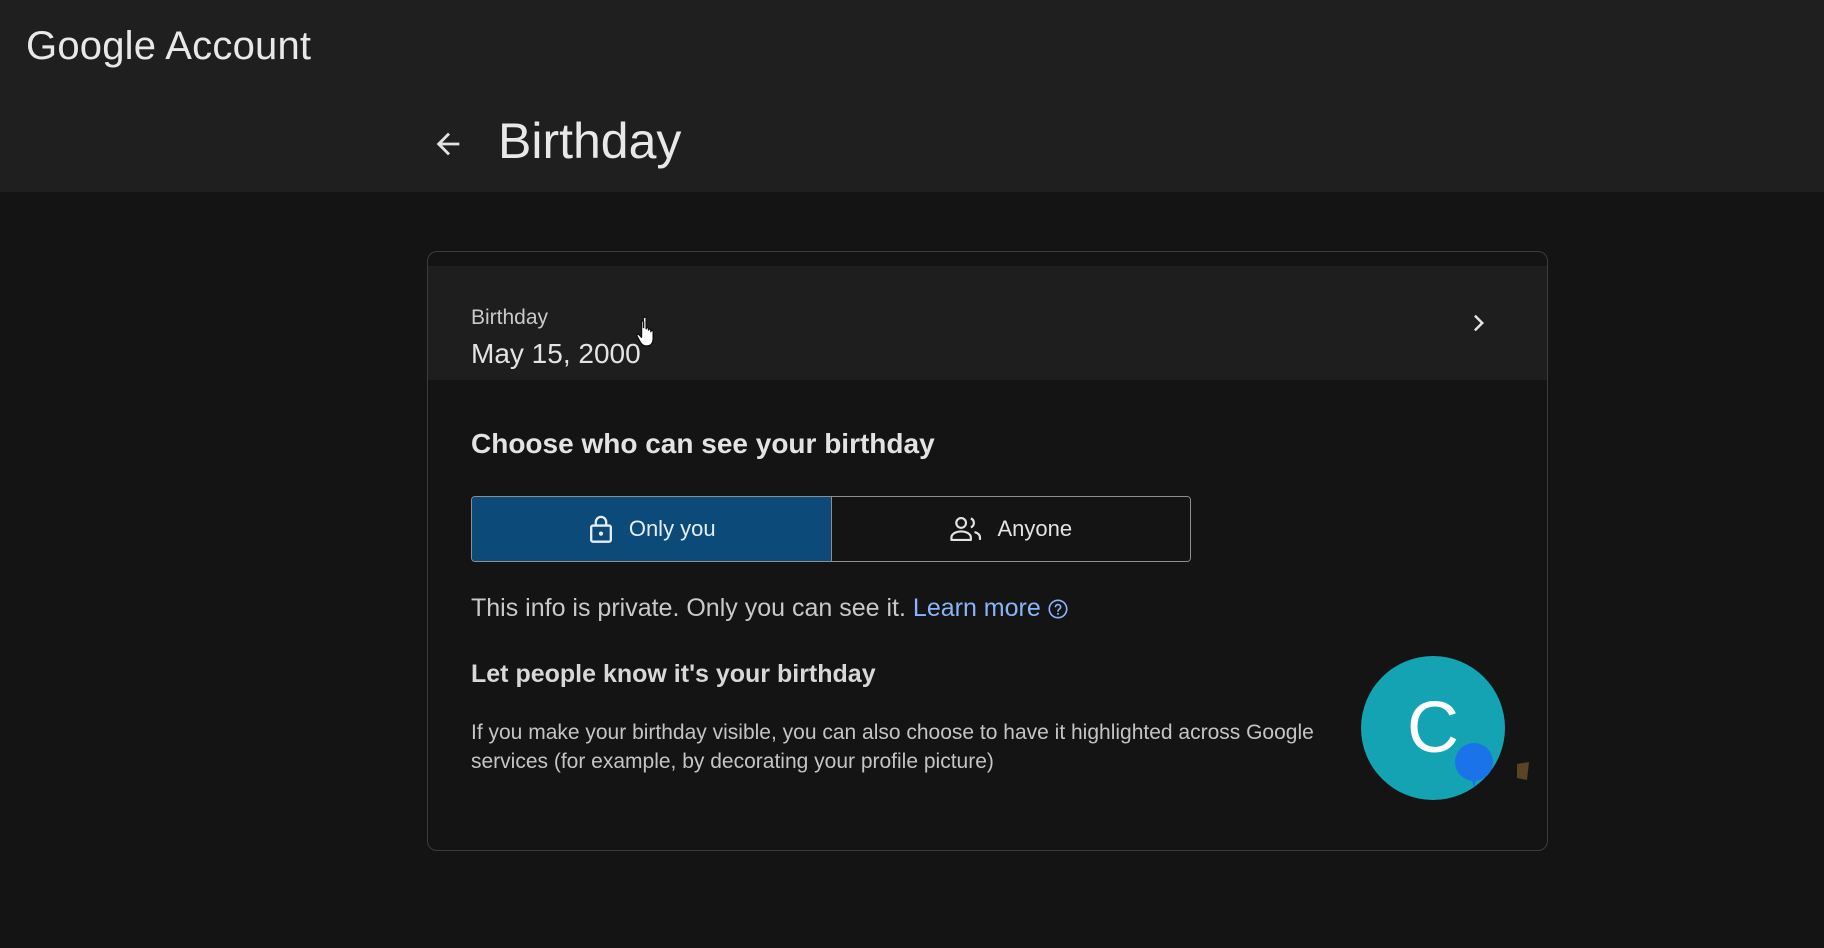 Image resolution: width=1824 pixels, height=948 pixels. Describe the element at coordinates (168, 46) in the screenshot. I see `google-account-logo: Google Account` at that location.